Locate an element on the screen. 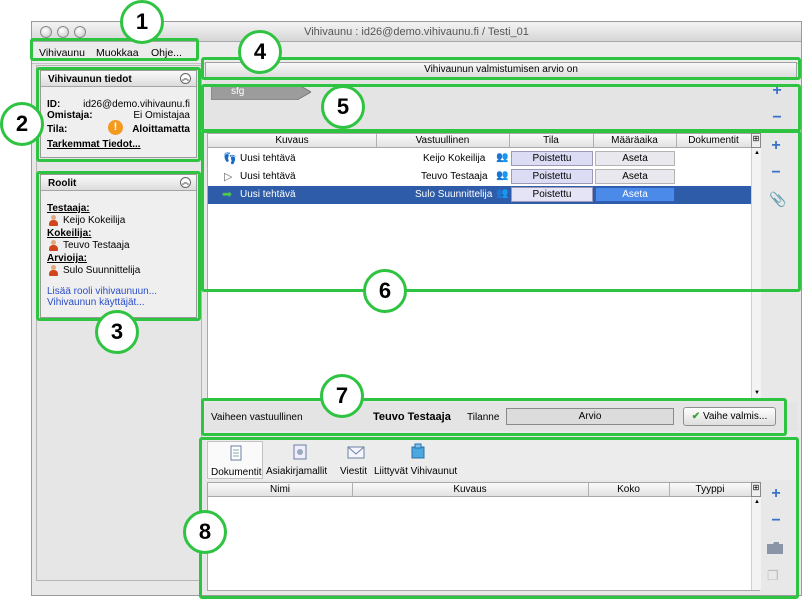  callout-7: 7 is located at coordinates (342, 396).